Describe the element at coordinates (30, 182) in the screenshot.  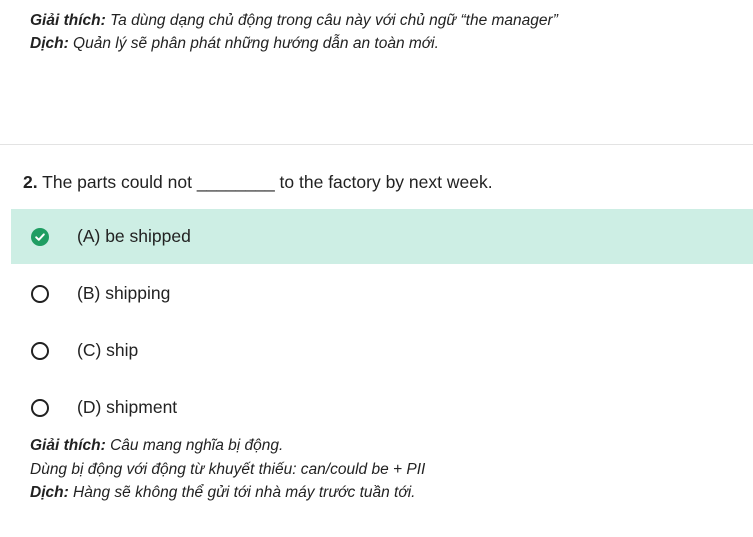
I see `question-number: 2.` at that location.